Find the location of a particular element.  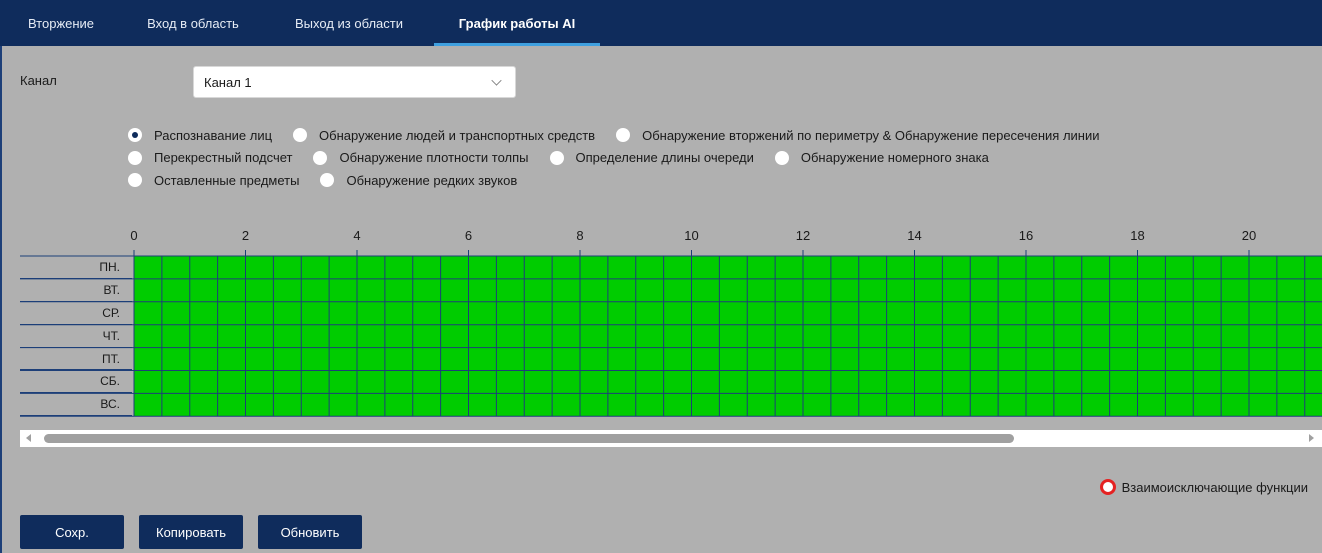

red-ring-icon is located at coordinates (1107, 487).